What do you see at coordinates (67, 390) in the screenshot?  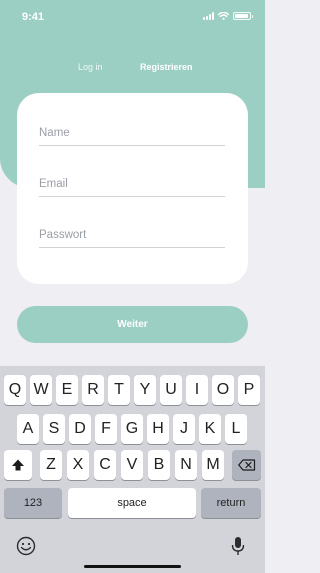 I see `key-e: E` at bounding box center [67, 390].